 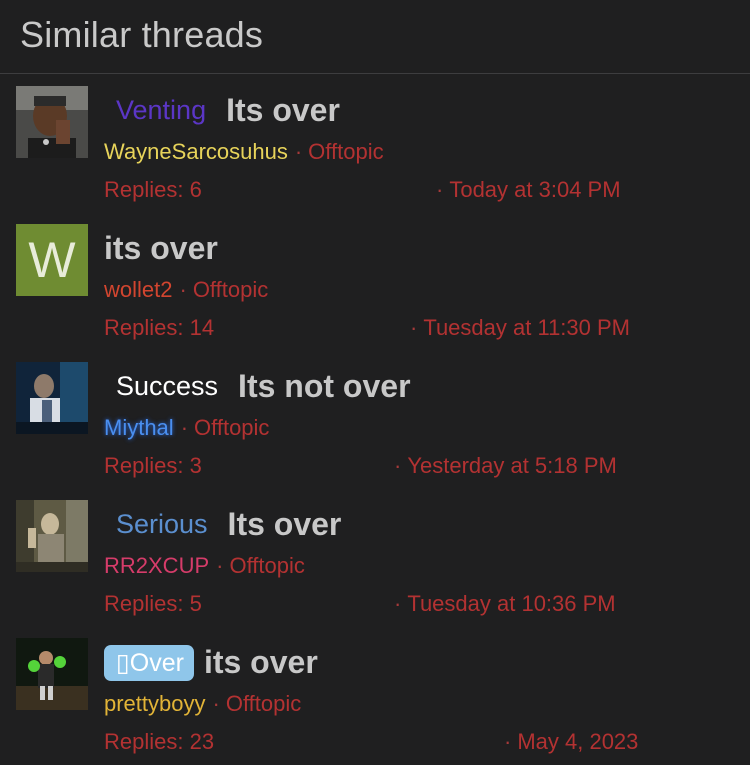 What do you see at coordinates (153, 189) in the screenshot?
I see `thread-replies: Replies: 6` at bounding box center [153, 189].